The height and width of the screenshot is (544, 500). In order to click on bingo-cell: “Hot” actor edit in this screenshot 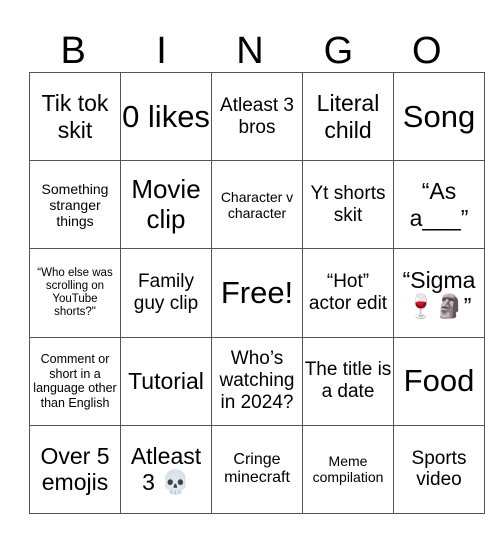, I will do `click(348, 293)`.